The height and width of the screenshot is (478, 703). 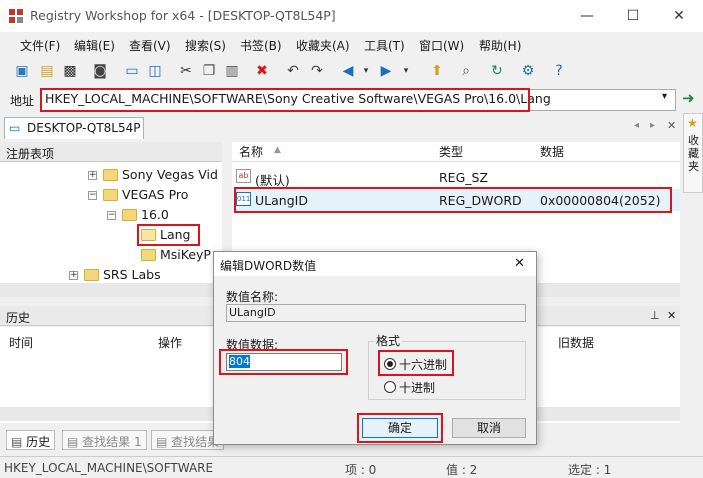 What do you see at coordinates (340, 127) in the screenshot?
I see `document-tab-bar: ▭ DESKTOP-QT8L54P ◂ ▸ ✕` at bounding box center [340, 127].